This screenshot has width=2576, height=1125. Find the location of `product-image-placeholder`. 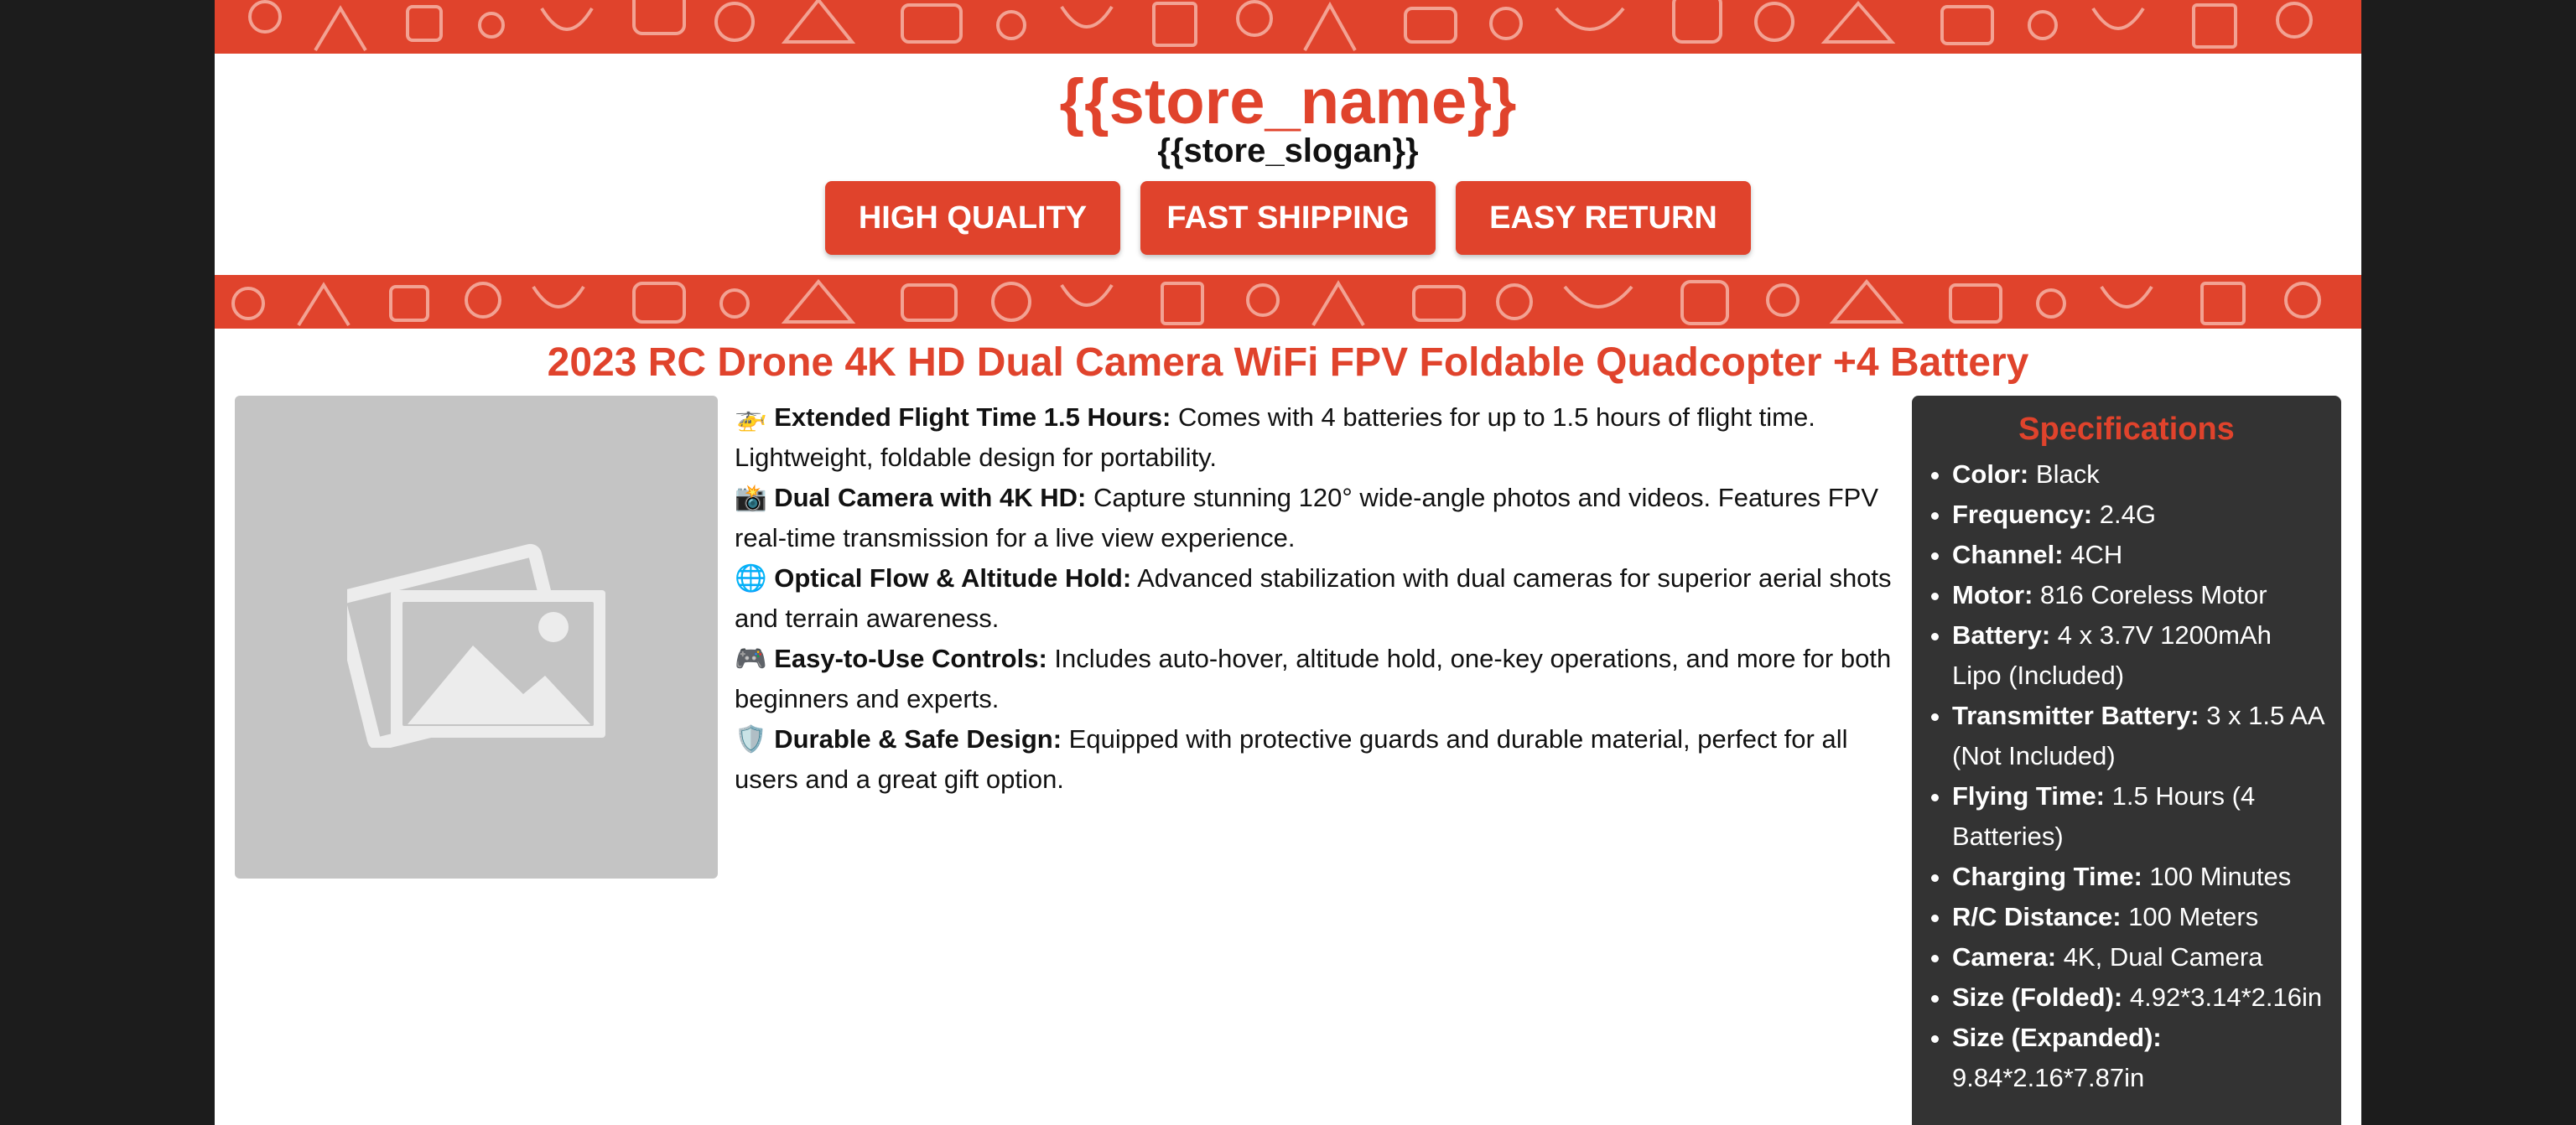

product-image-placeholder is located at coordinates (477, 638).